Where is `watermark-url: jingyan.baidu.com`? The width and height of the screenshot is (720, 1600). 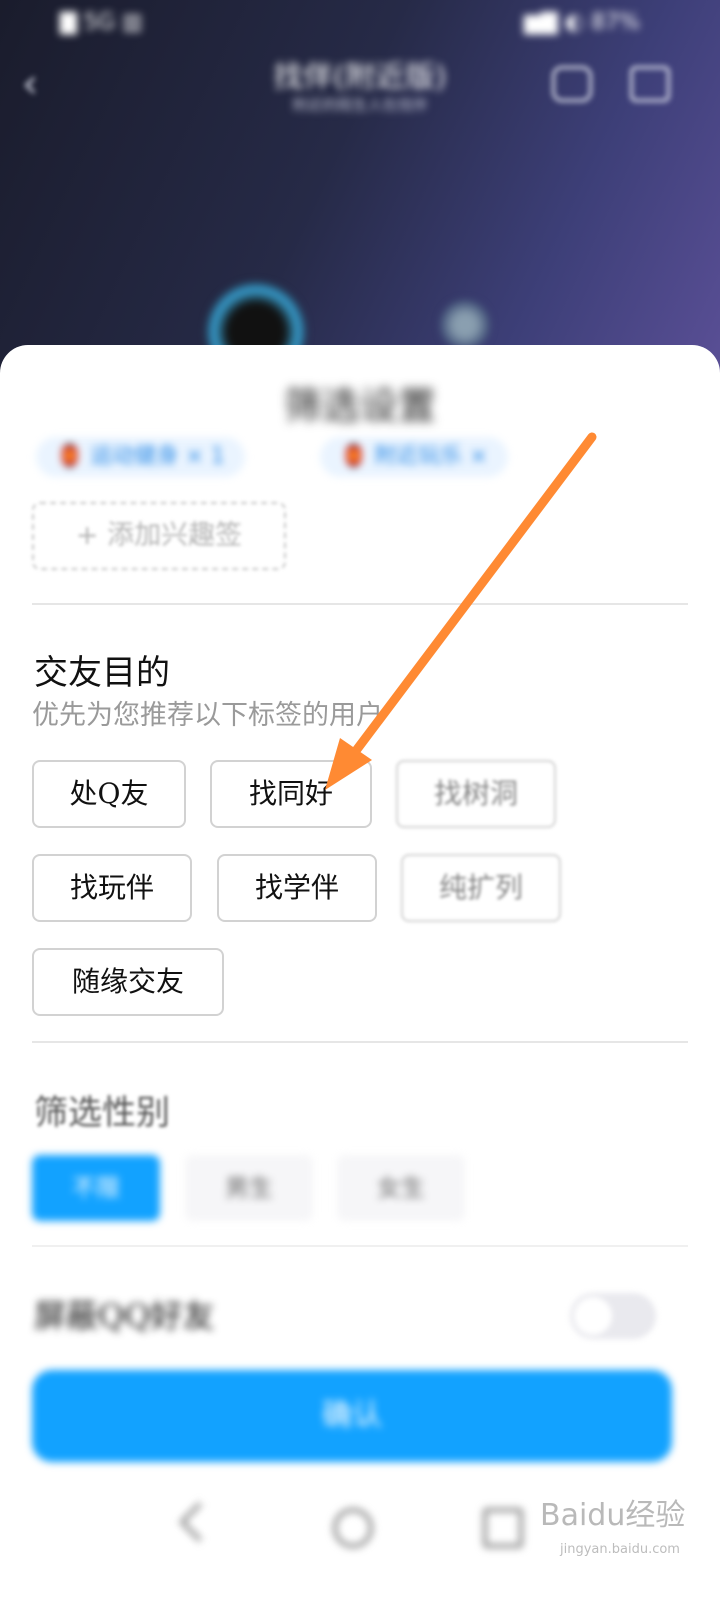 watermark-url: jingyan.baidu.com is located at coordinates (620, 1549).